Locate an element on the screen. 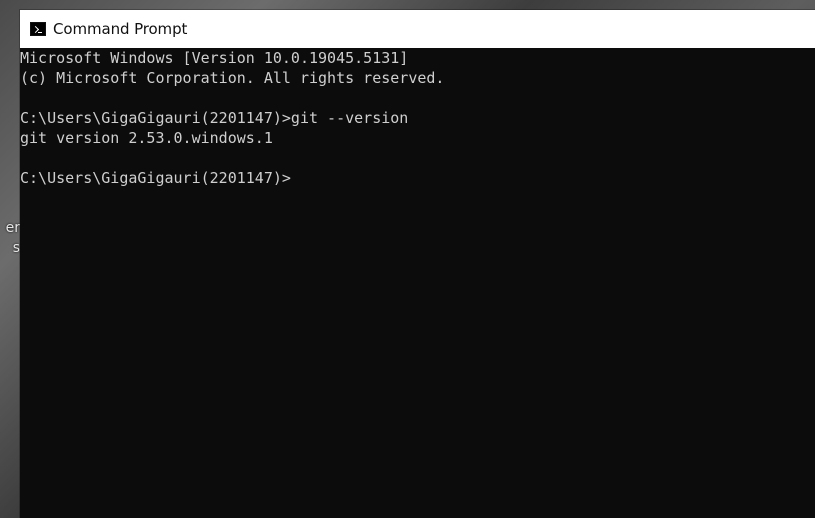 The height and width of the screenshot is (518, 815). console-prompt-line: C:\Users\GigaGigauri(2201147)> is located at coordinates (417, 178).